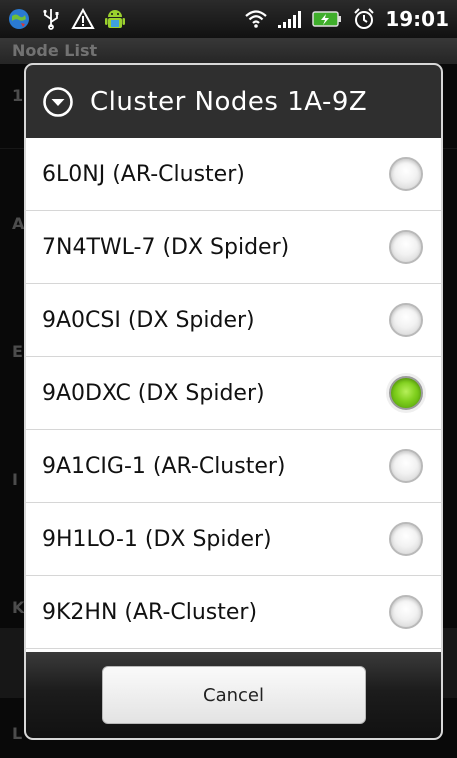 This screenshot has height=758, width=457. Describe the element at coordinates (417, 19) in the screenshot. I see `status-time: 19:01` at that location.